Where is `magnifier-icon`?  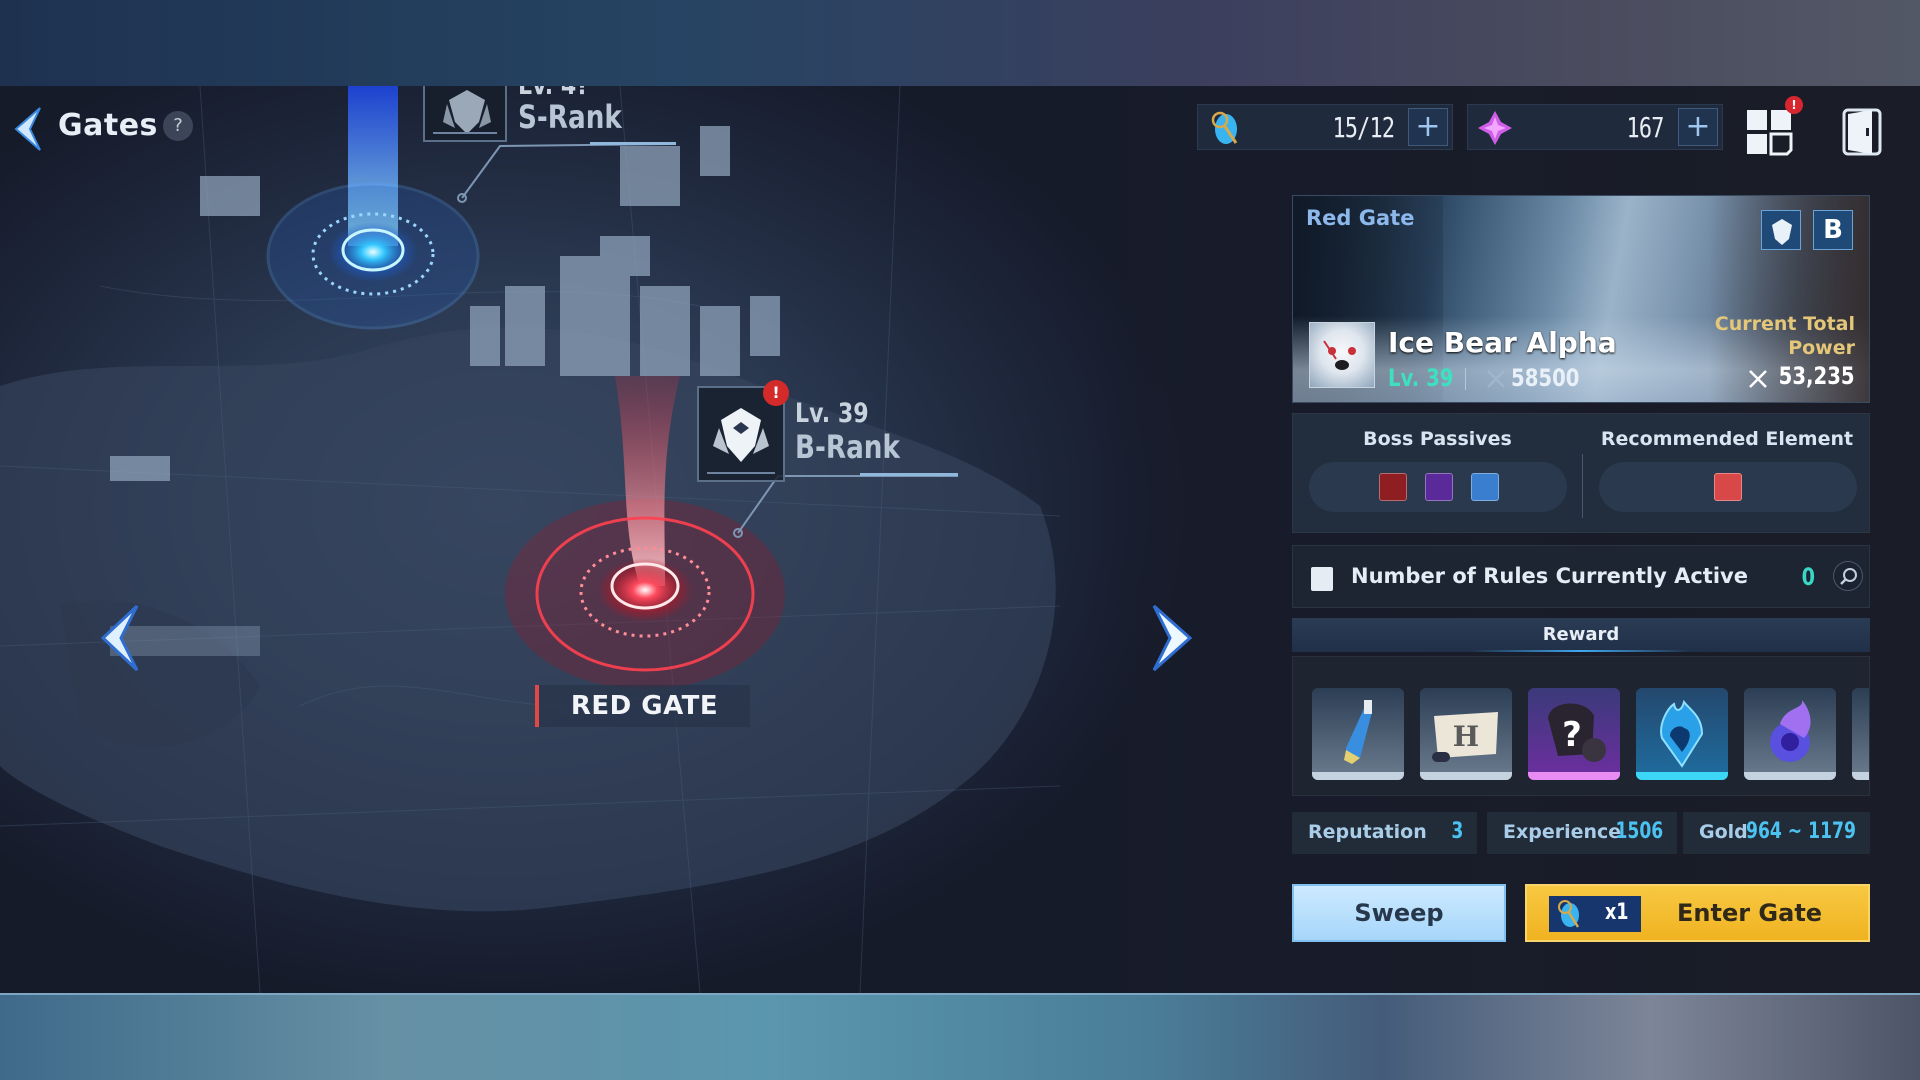 magnifier-icon is located at coordinates (1848, 576).